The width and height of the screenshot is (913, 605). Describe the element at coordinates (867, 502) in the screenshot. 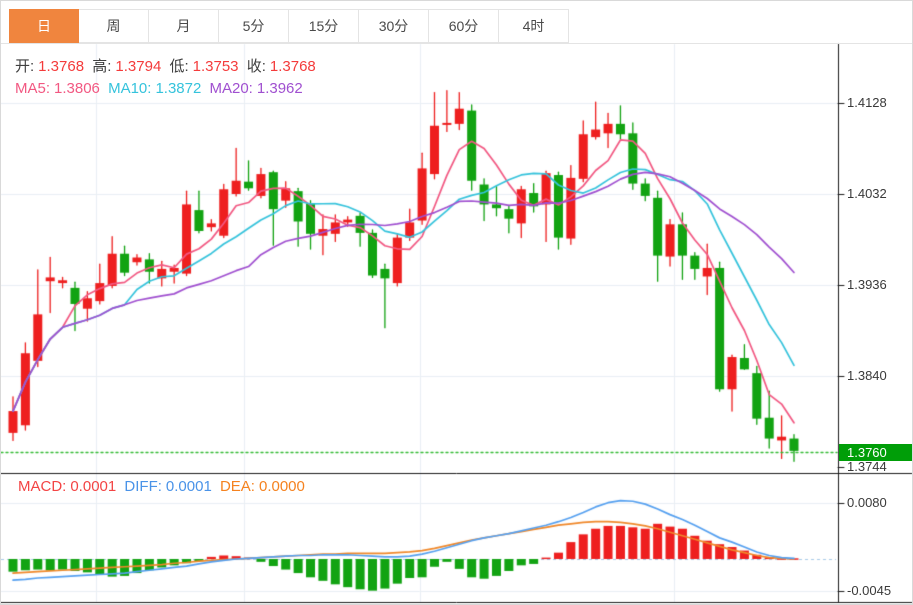

I see `macd-tick-1: 0.0080` at that location.